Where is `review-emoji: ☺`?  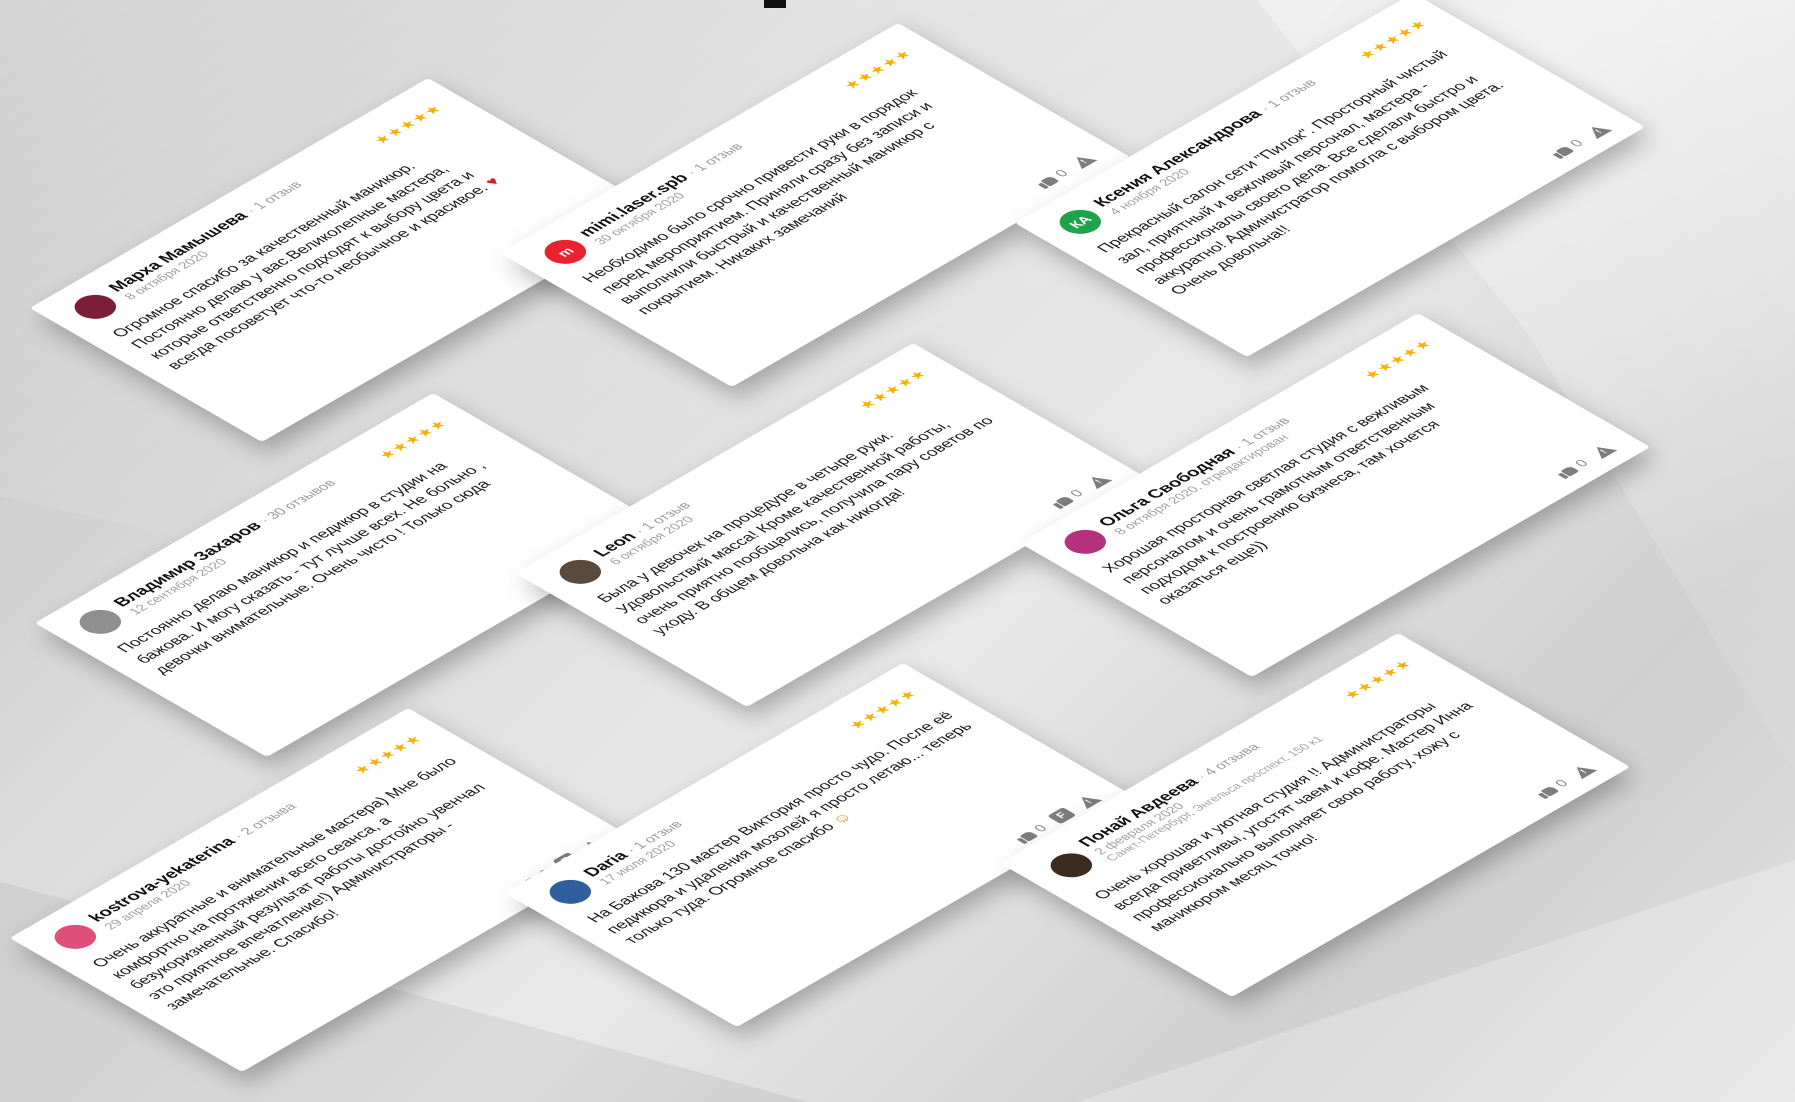
review-emoji: ☺ is located at coordinates (842, 818).